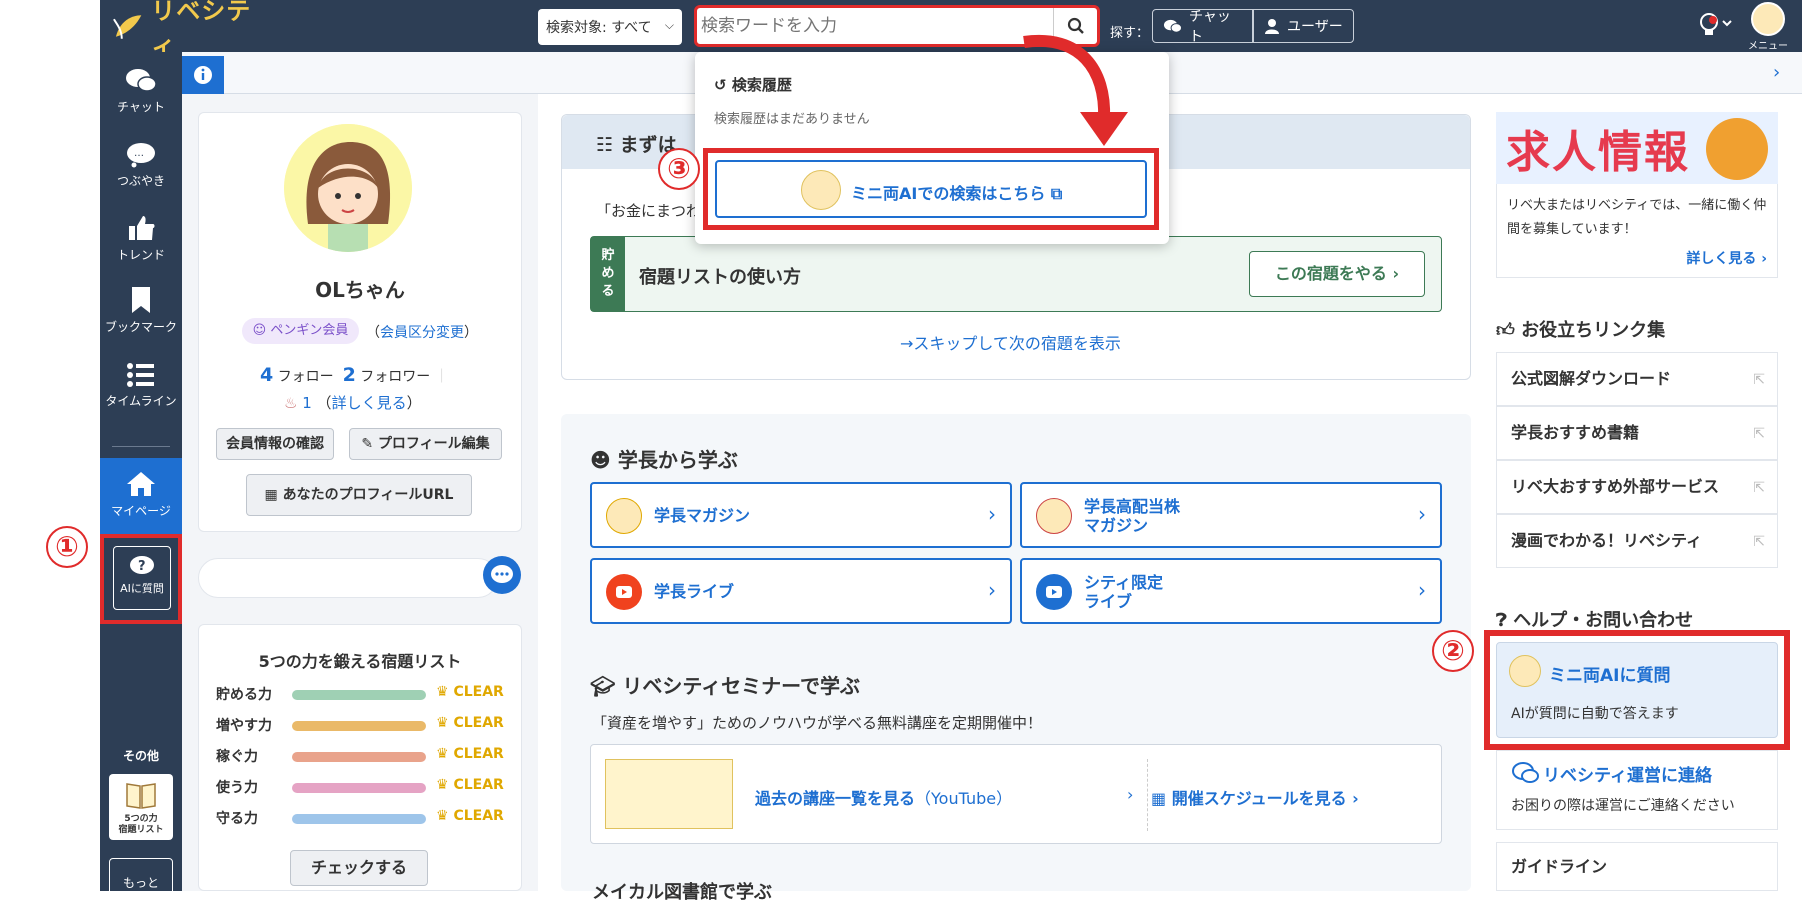 The width and height of the screenshot is (1802, 922). I want to click on guideline-label: ガイドライン, so click(1559, 866).